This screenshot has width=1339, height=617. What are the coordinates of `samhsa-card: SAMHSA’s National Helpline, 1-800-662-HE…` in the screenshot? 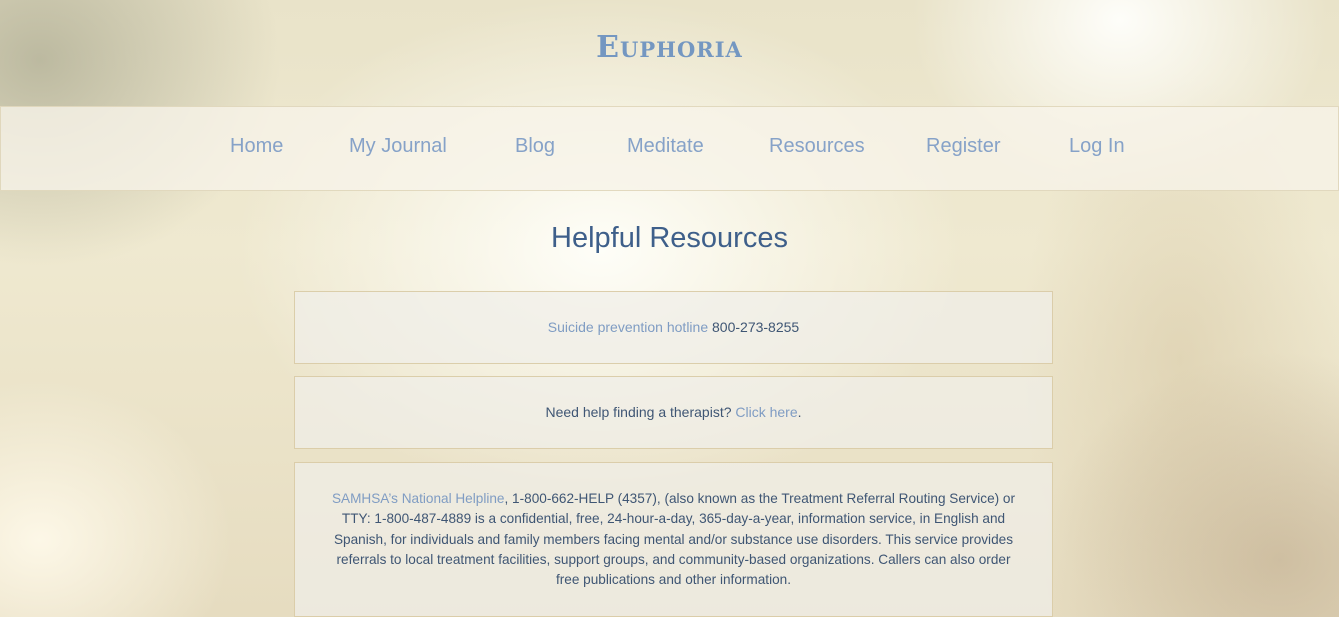 It's located at (673, 539).